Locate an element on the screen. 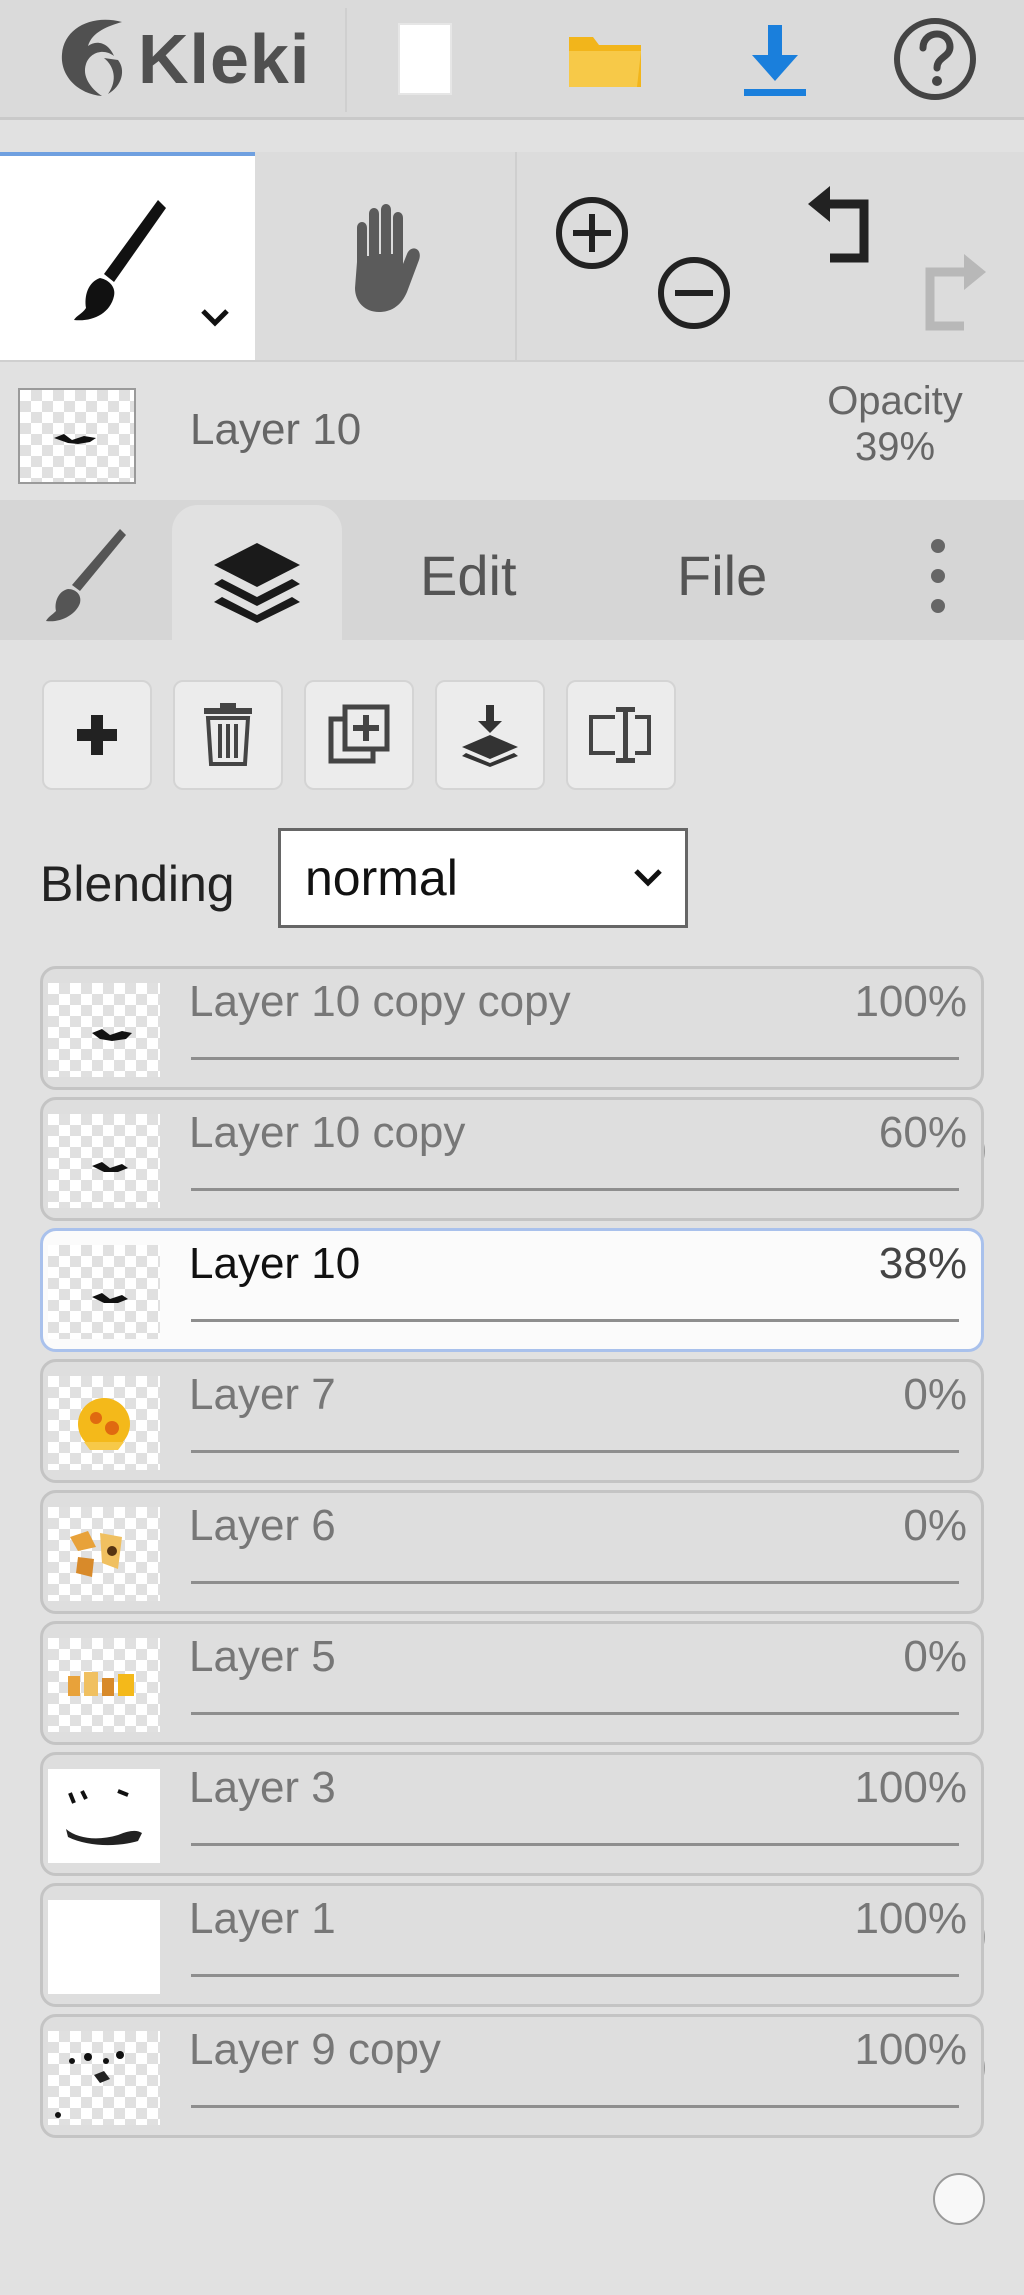 This screenshot has width=1024, height=2295. layer-row: Layer 1 100% is located at coordinates (512, 1988).